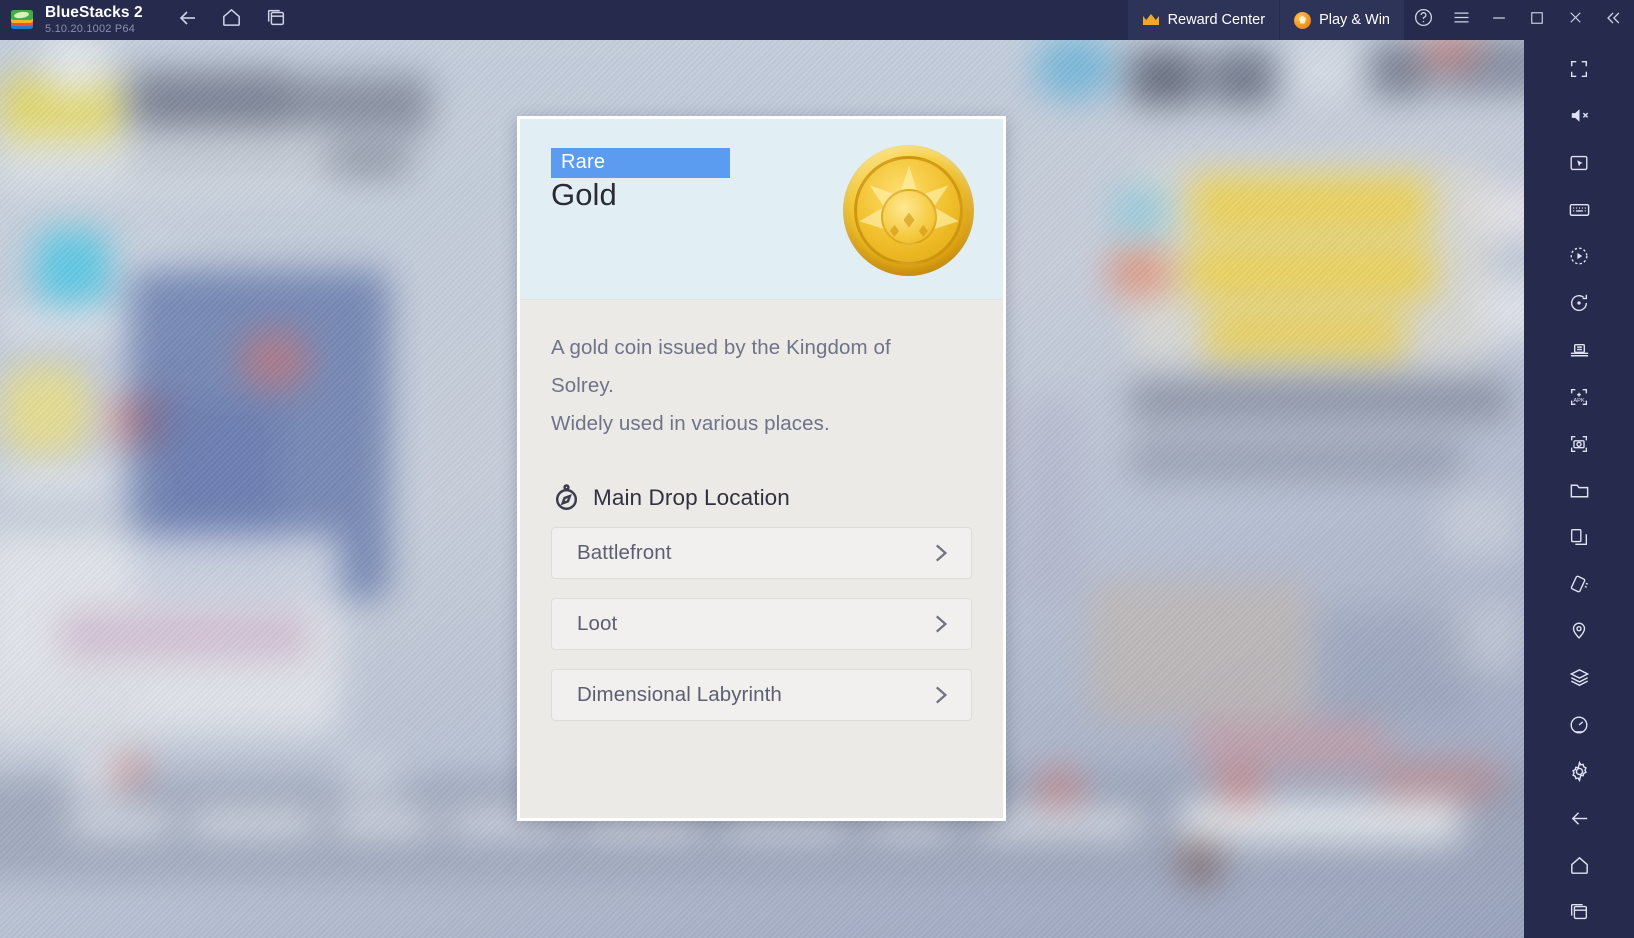 The height and width of the screenshot is (938, 1634). What do you see at coordinates (624, 552) in the screenshot?
I see `drop-location-label: Battlefront` at bounding box center [624, 552].